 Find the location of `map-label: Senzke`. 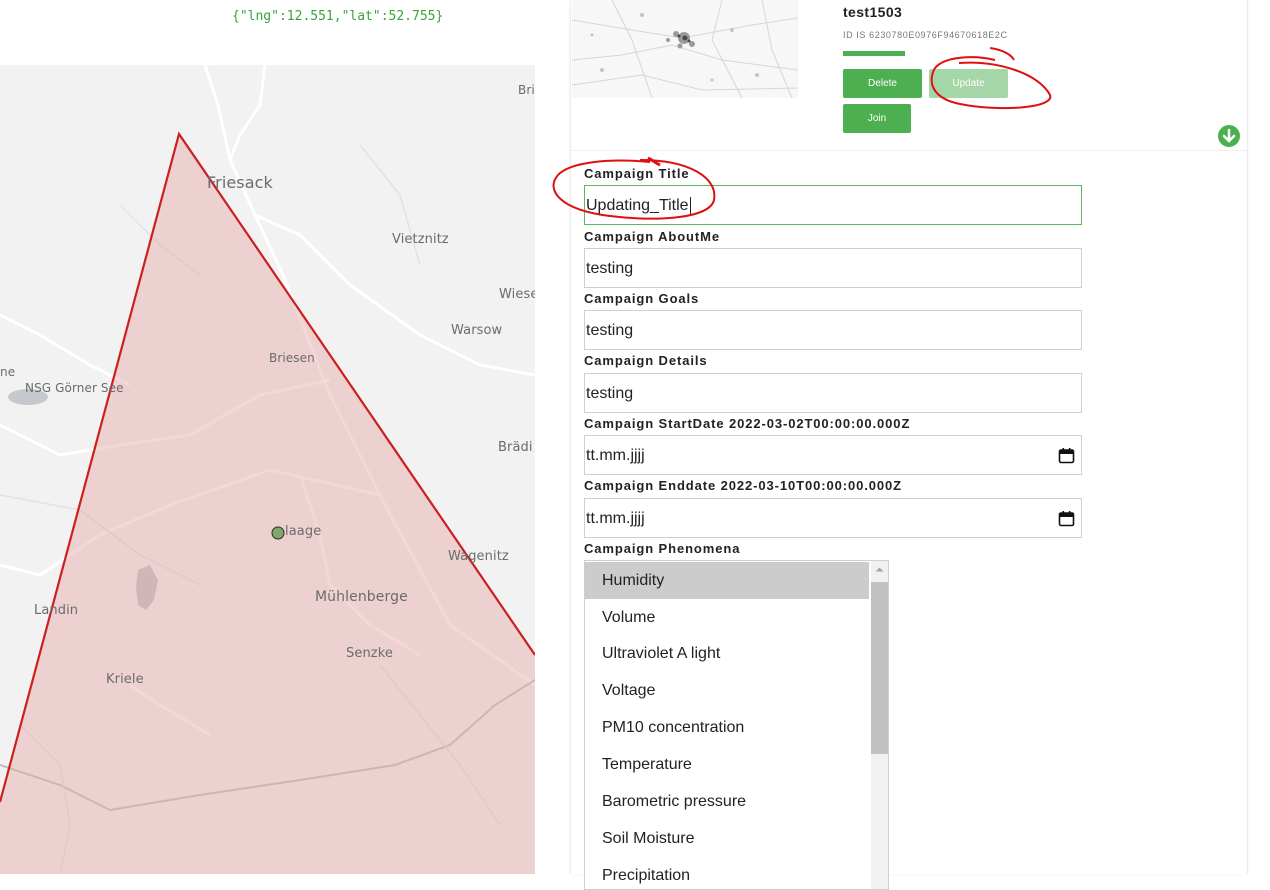

map-label: Senzke is located at coordinates (369, 653).